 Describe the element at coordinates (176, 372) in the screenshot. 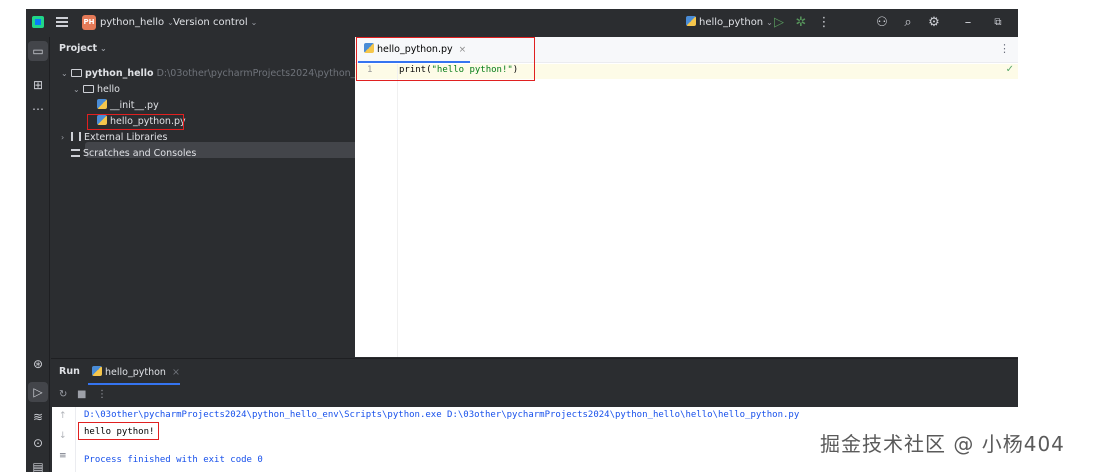

I see `close-icon: ×` at that location.